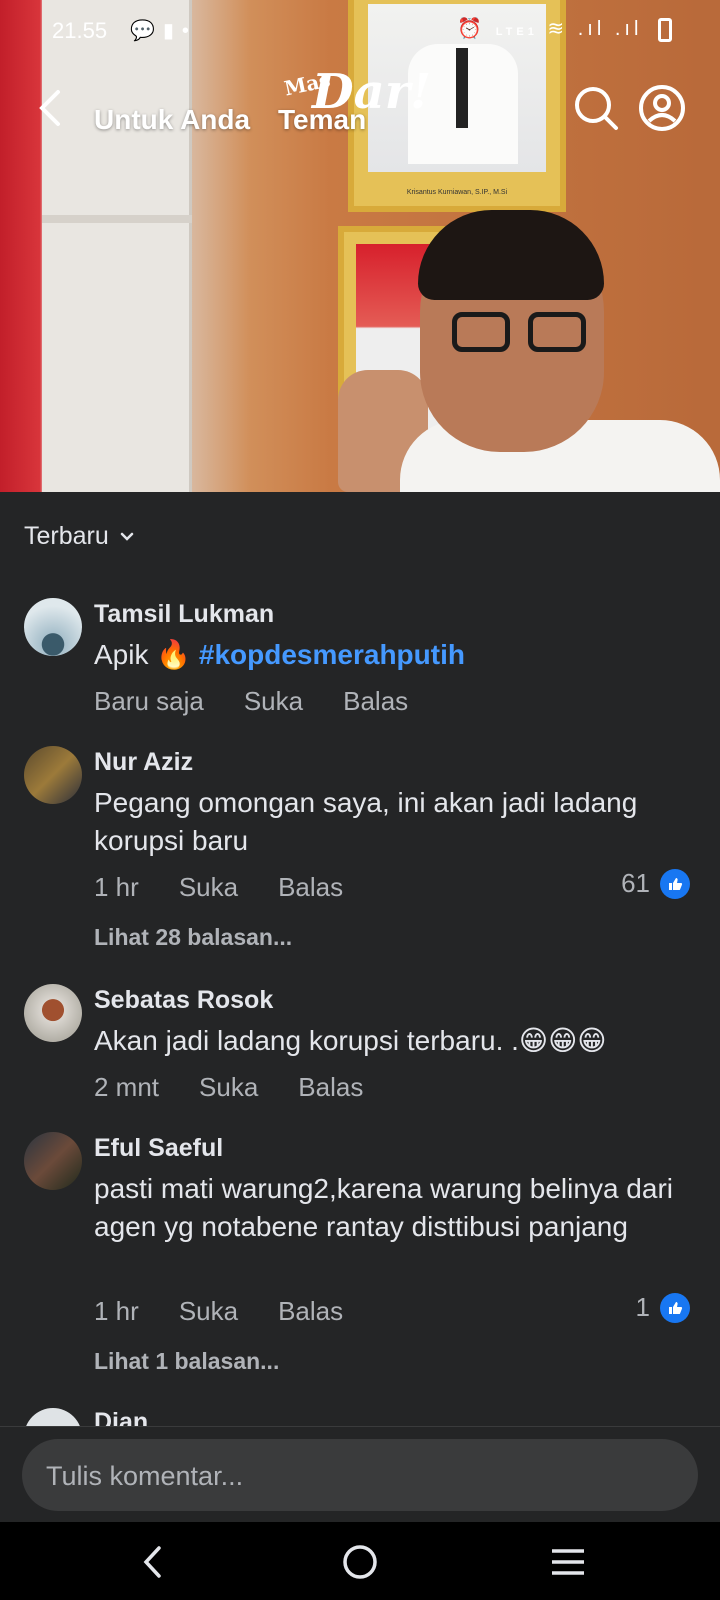 The height and width of the screenshot is (1600, 720). What do you see at coordinates (665, 29) in the screenshot?
I see `battery-icon` at bounding box center [665, 29].